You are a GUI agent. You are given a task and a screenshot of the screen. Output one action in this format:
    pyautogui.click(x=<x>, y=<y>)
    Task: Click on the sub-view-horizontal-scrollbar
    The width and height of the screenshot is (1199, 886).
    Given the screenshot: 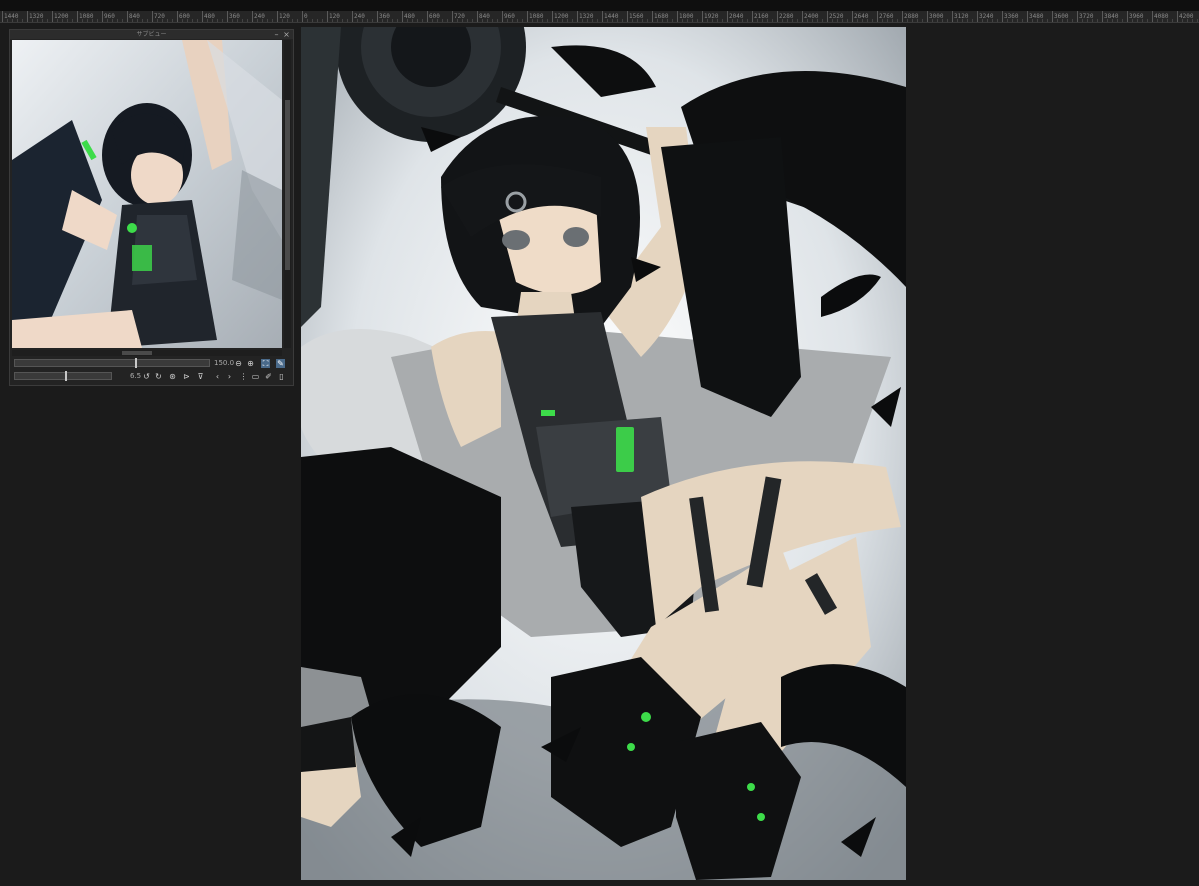 What is the action you would take?
    pyautogui.click(x=147, y=353)
    